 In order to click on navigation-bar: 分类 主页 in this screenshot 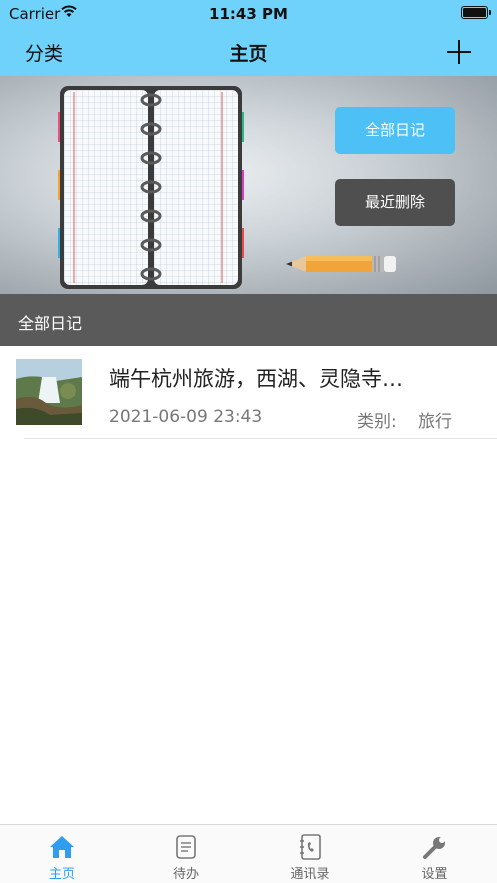, I will do `click(248, 52)`.